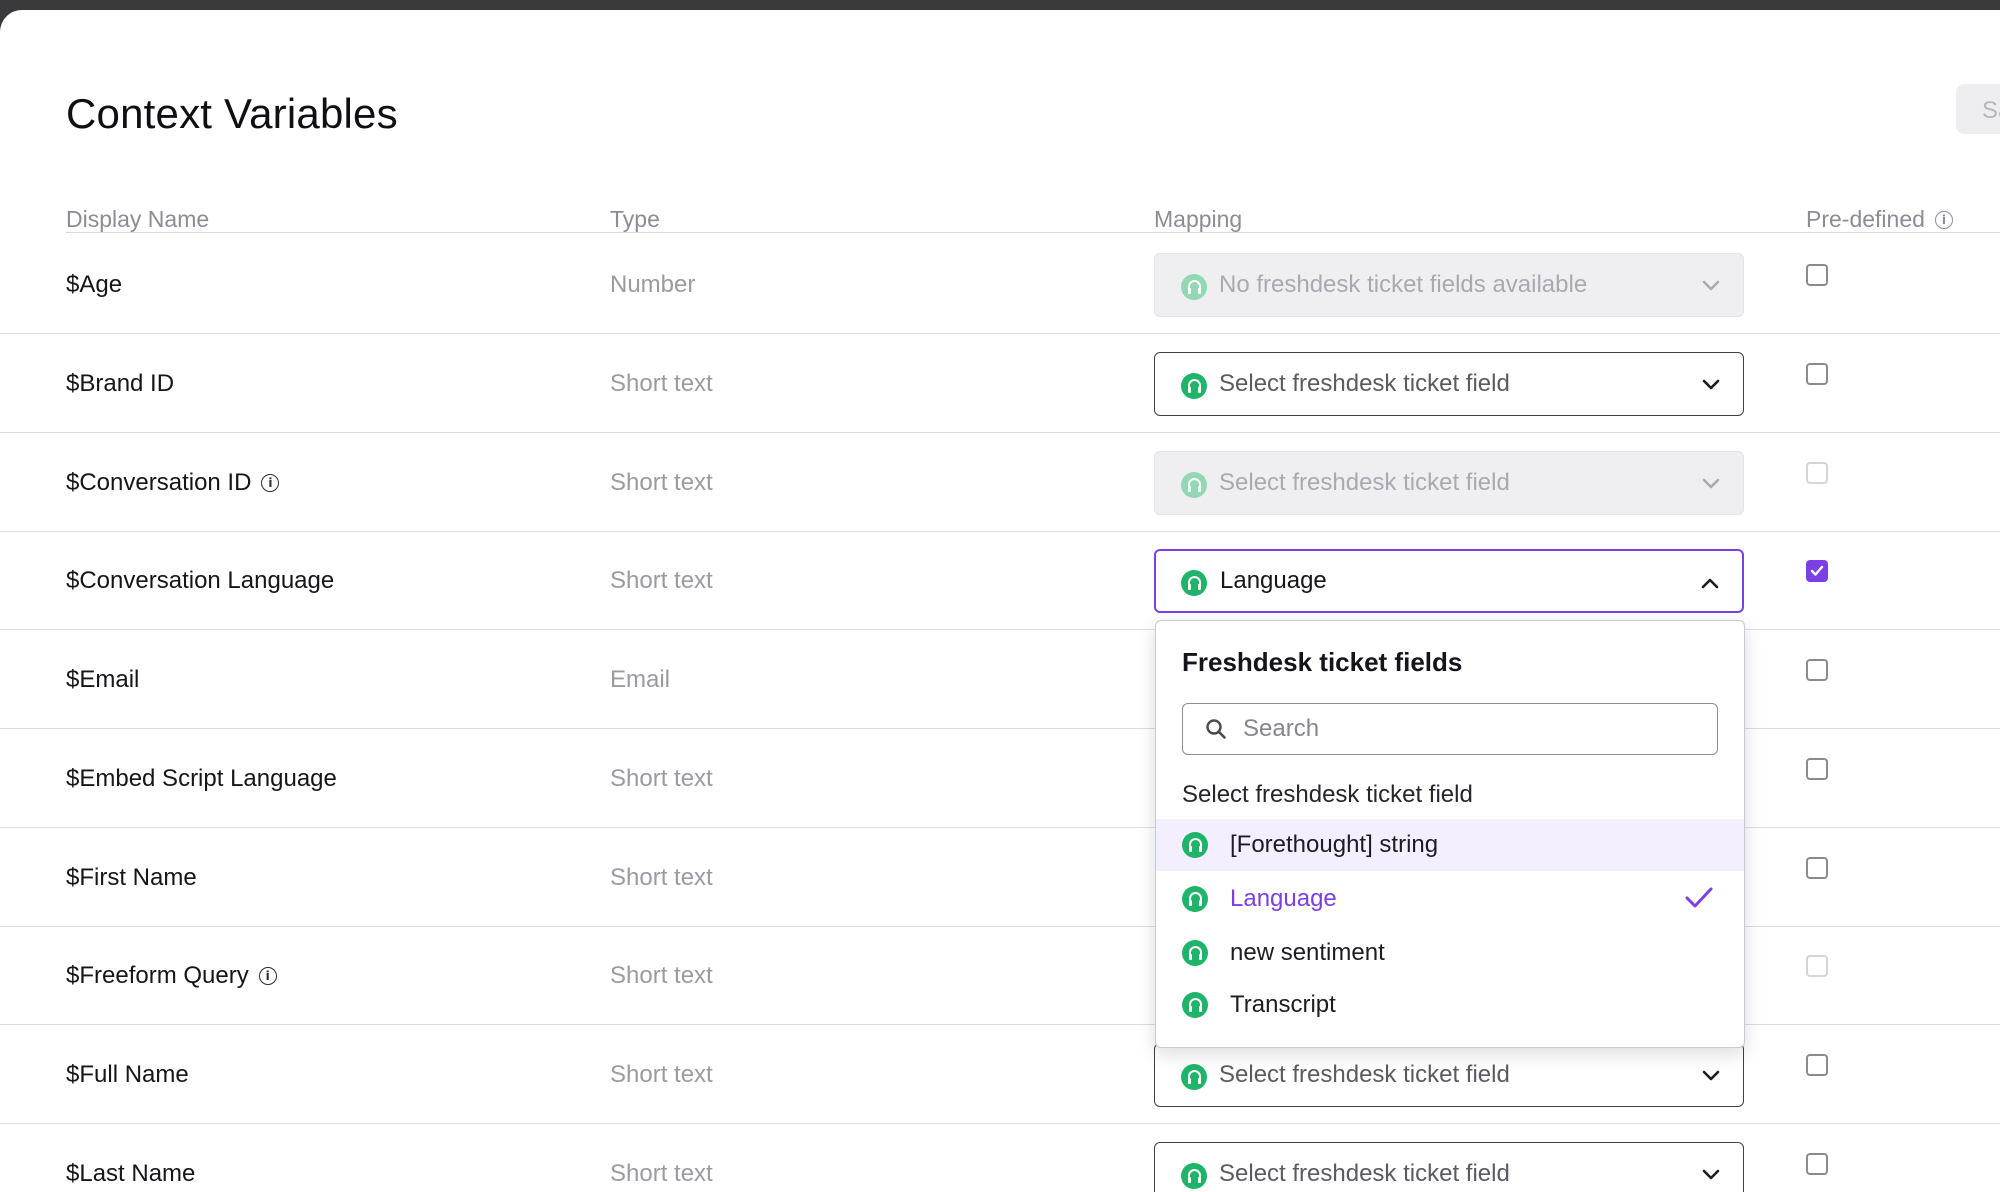 The image size is (2000, 1192). What do you see at coordinates (1033, 232) in the screenshot?
I see `header-divider` at bounding box center [1033, 232].